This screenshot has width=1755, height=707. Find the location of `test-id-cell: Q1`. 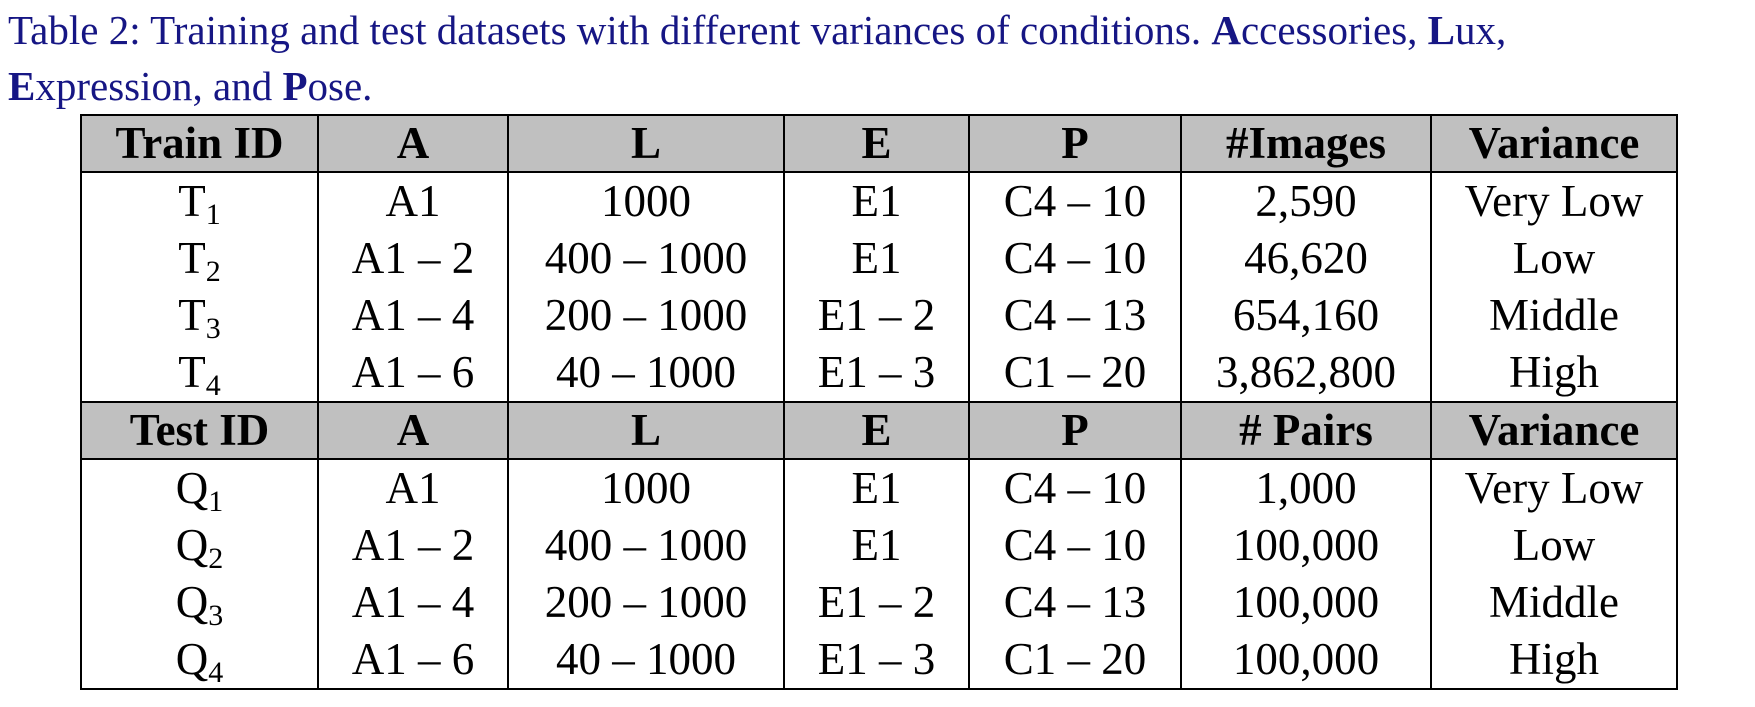

test-id-cell: Q1 is located at coordinates (199, 488).